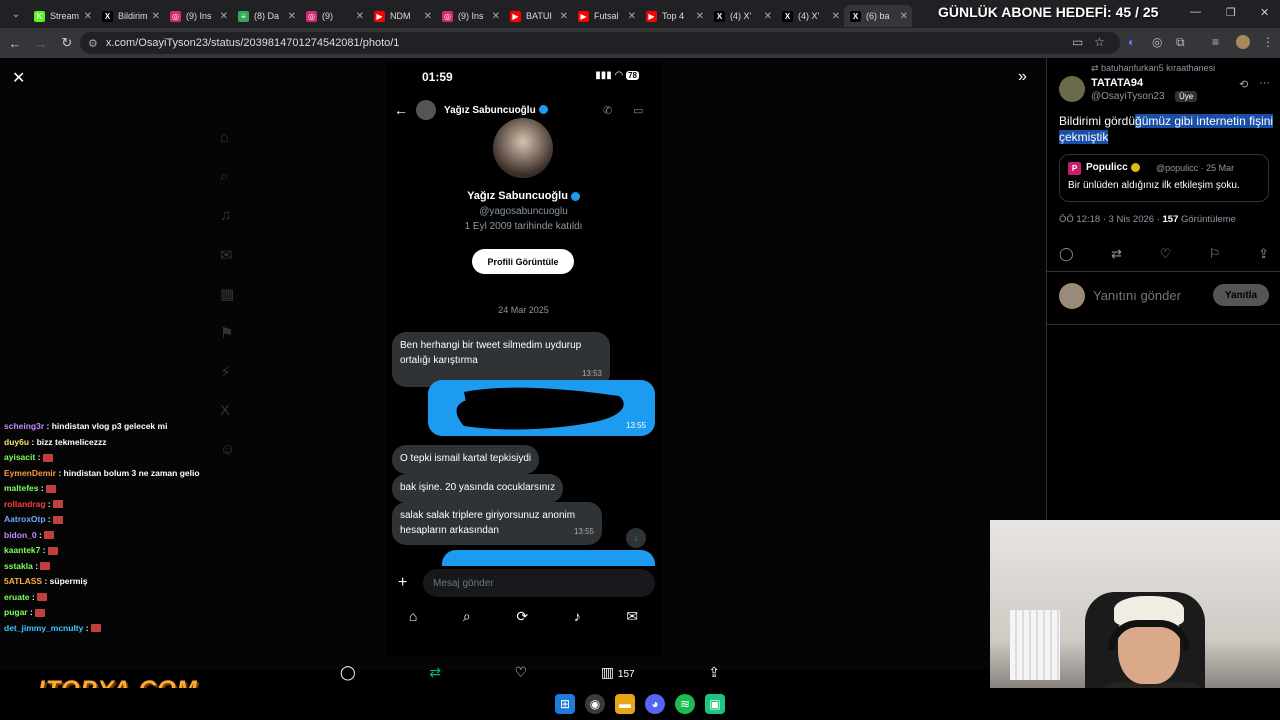 The height and width of the screenshot is (720, 1280). I want to click on author-handle: @OsayiTyson23, so click(1128, 96).